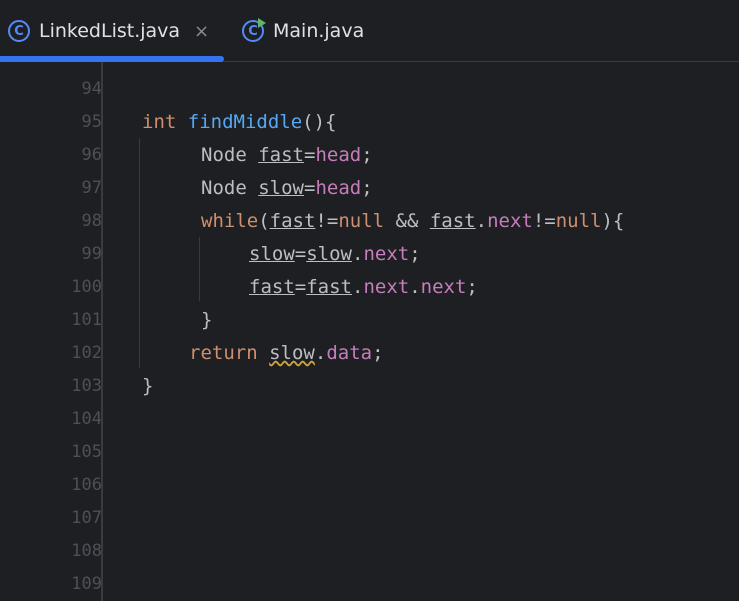 The height and width of the screenshot is (601, 739). Describe the element at coordinates (319, 31) in the screenshot. I see `tab-label: Main.java` at that location.